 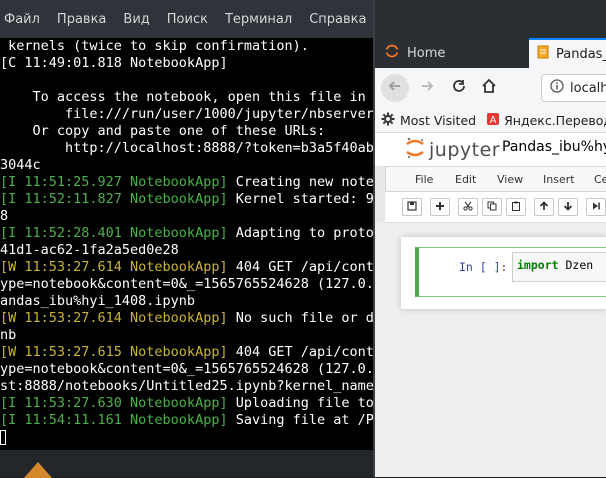 I want to click on jupyter-tab-icon, so click(x=392, y=53).